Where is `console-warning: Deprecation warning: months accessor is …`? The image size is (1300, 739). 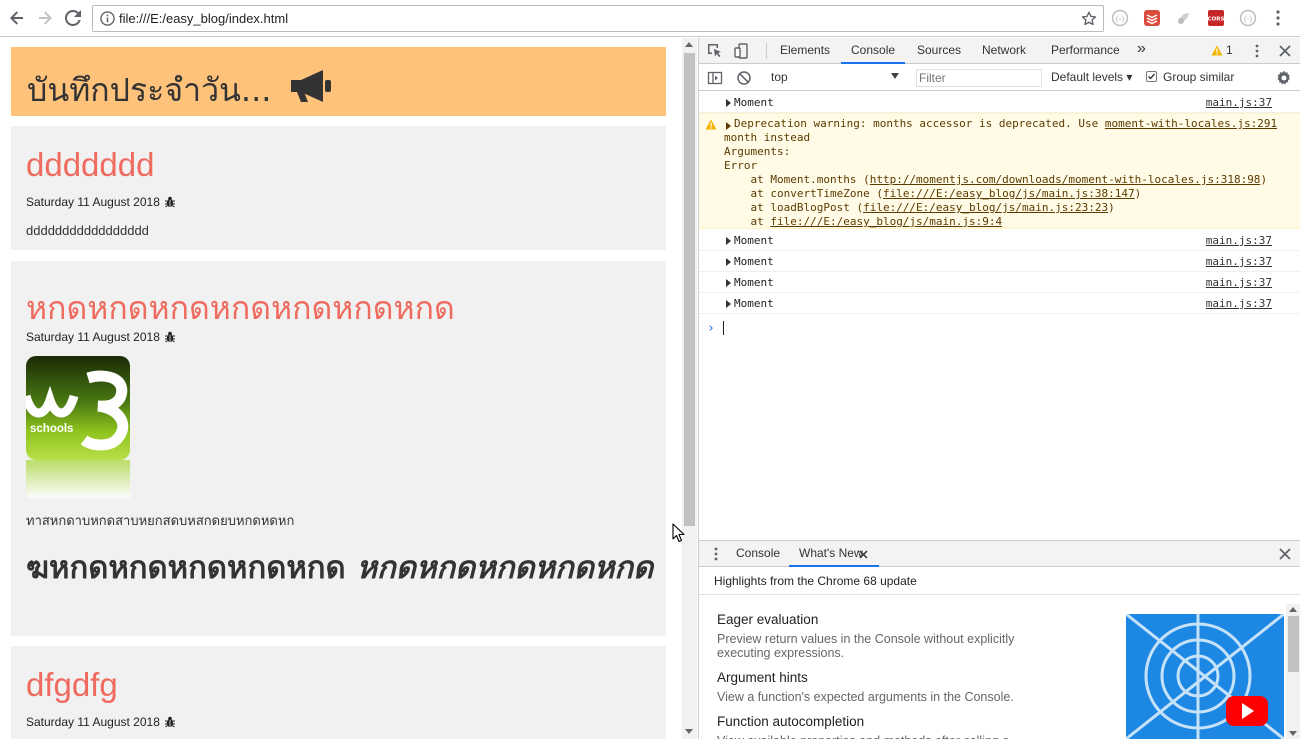 console-warning: Deprecation warning: months accessor is … is located at coordinates (999, 171).